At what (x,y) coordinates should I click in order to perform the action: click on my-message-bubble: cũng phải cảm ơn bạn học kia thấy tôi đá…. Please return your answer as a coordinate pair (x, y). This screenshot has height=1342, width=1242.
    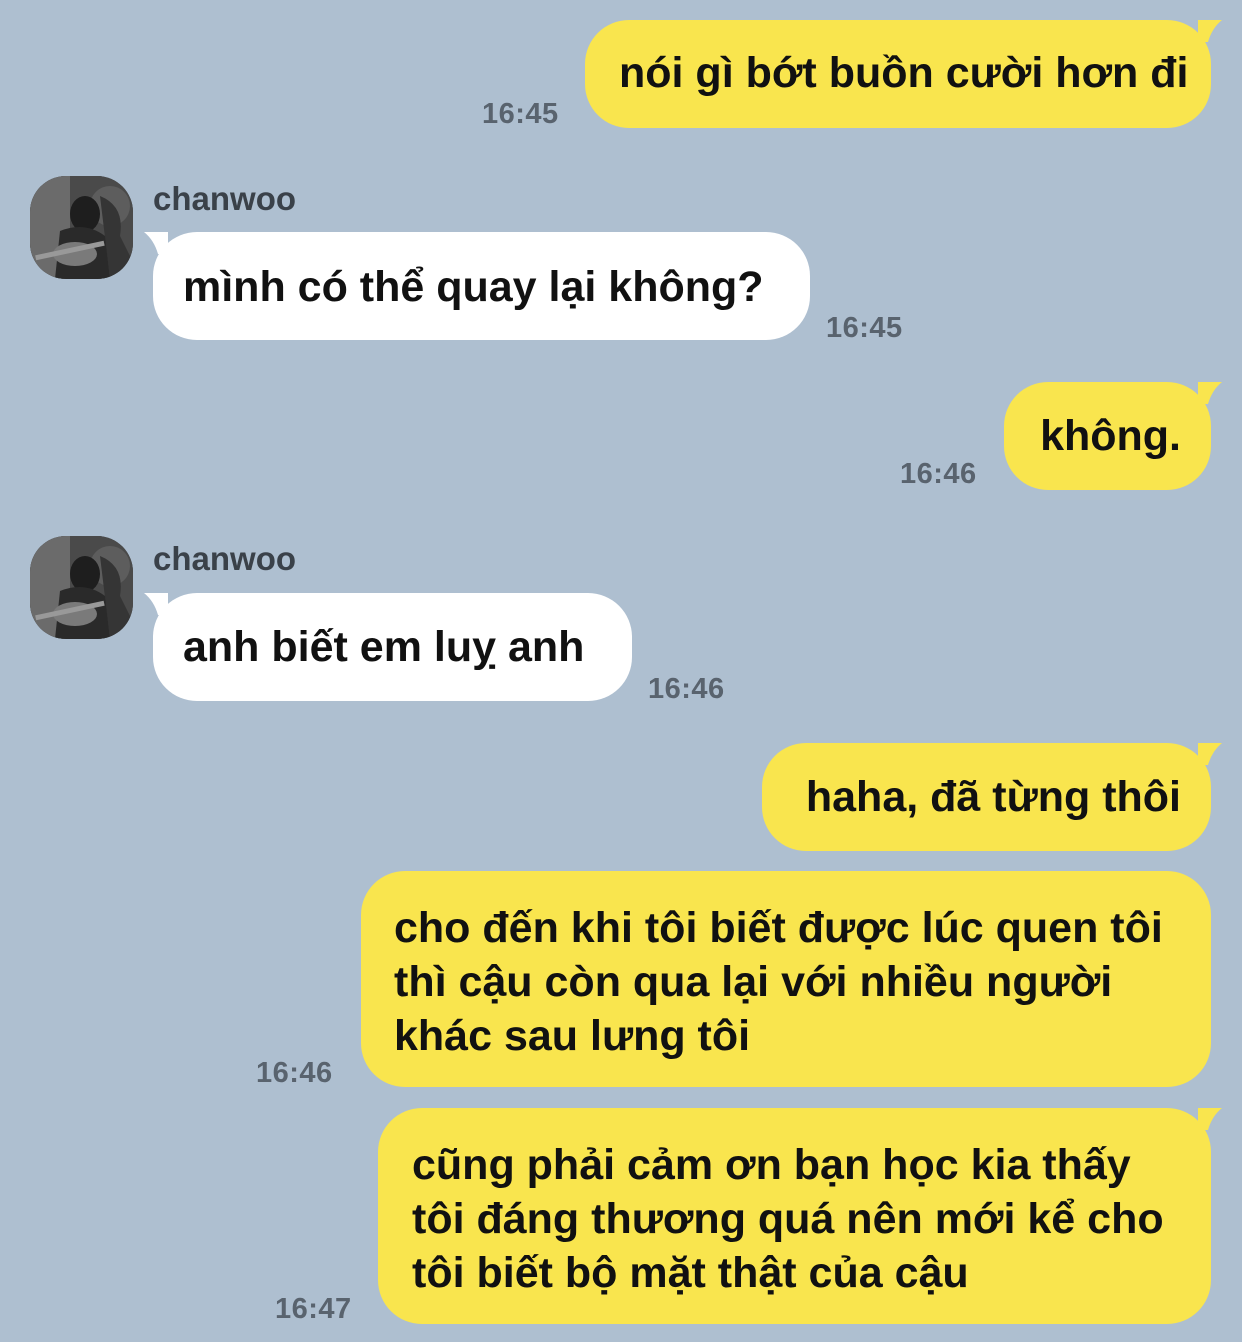
    Looking at the image, I should click on (794, 1216).